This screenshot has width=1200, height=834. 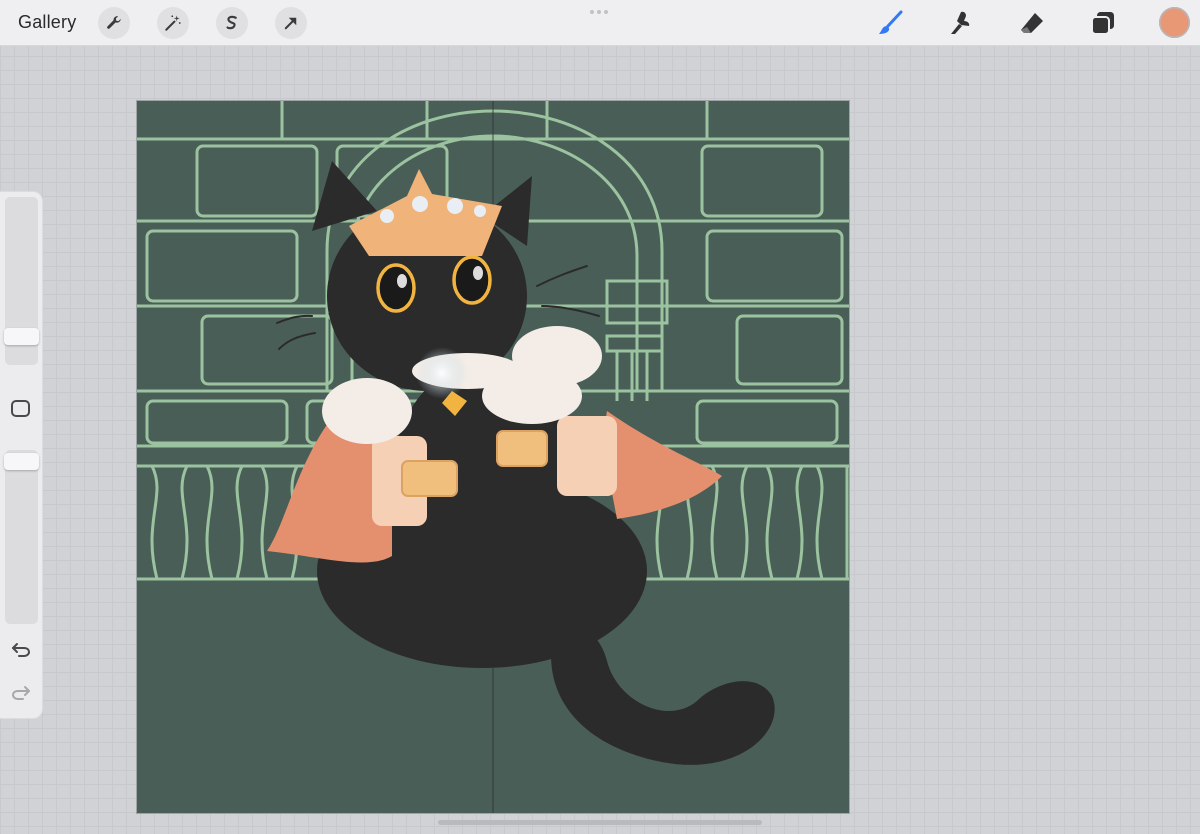 I want to click on modify-button, so click(x=20, y=408).